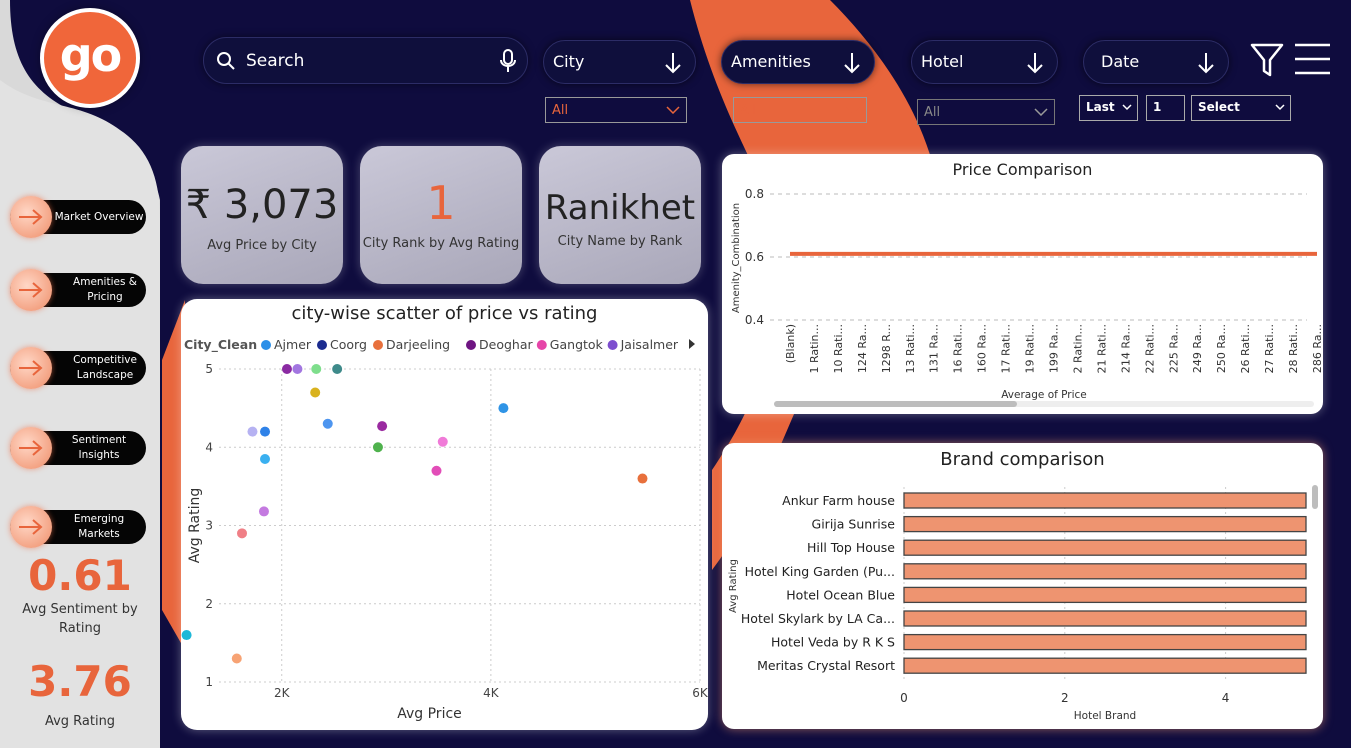  Describe the element at coordinates (851, 547) in the screenshot. I see `bar-category-label: Hill Top House` at that location.